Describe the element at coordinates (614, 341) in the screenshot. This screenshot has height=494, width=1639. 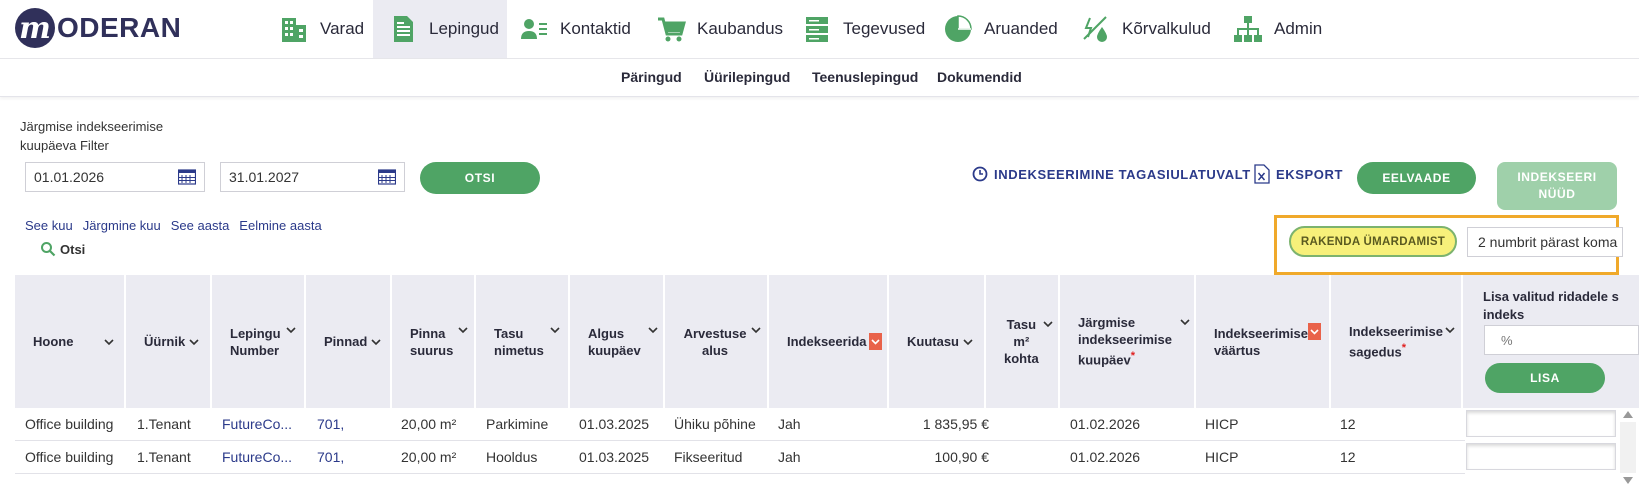
I see `header-label: Algus kuupäev` at that location.